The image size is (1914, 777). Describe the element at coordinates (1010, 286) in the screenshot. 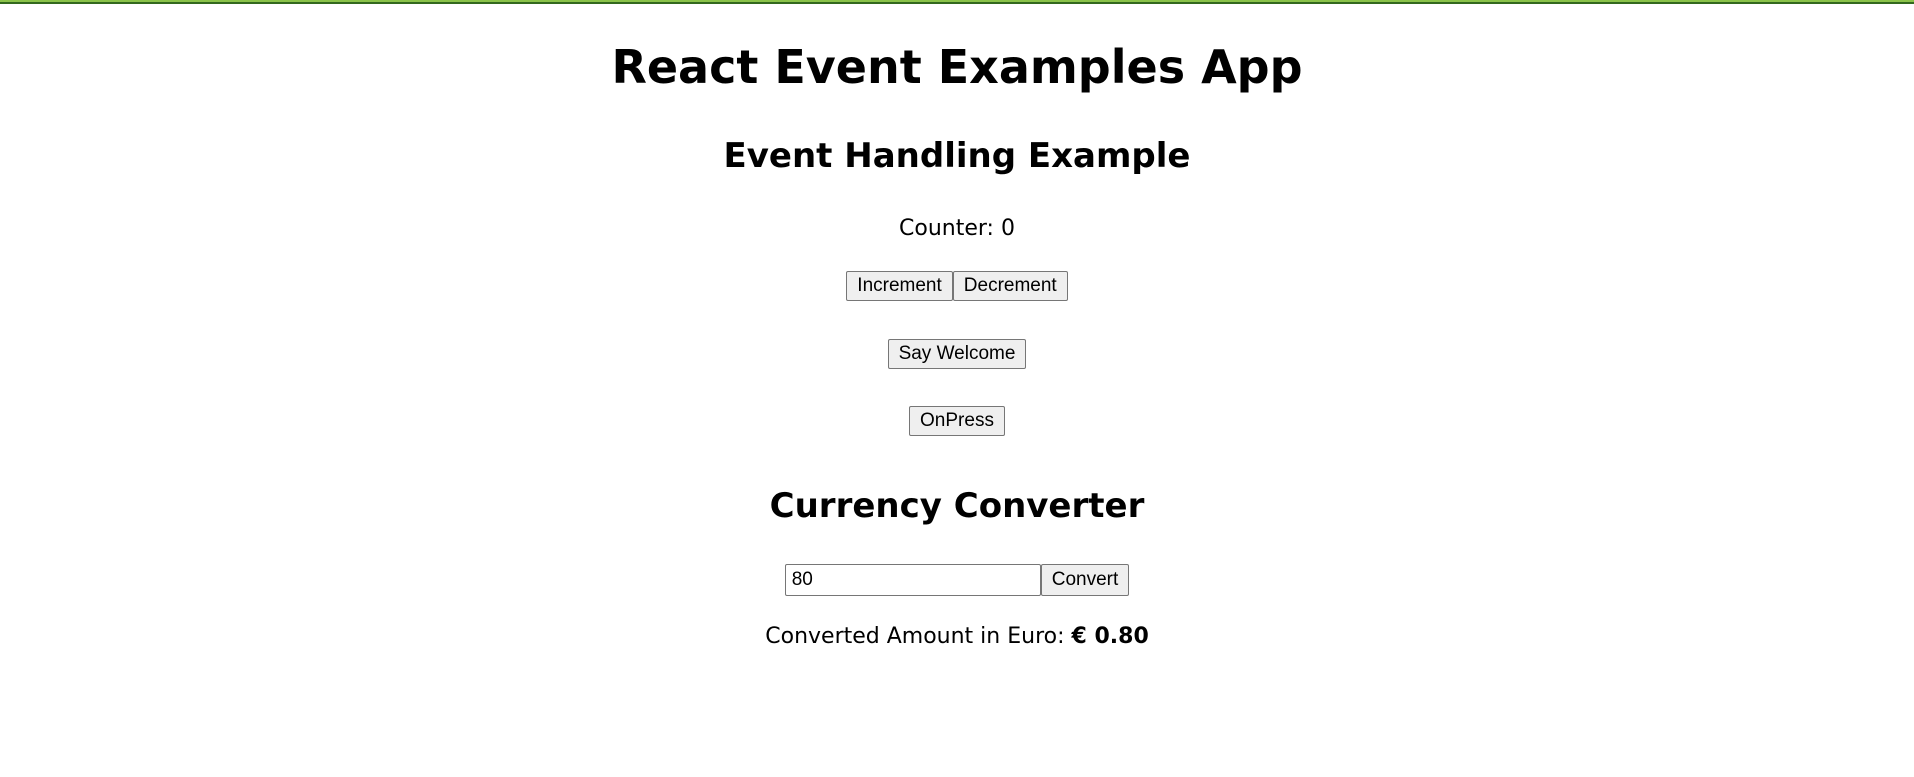

I see `decrement-button: Decrement` at that location.